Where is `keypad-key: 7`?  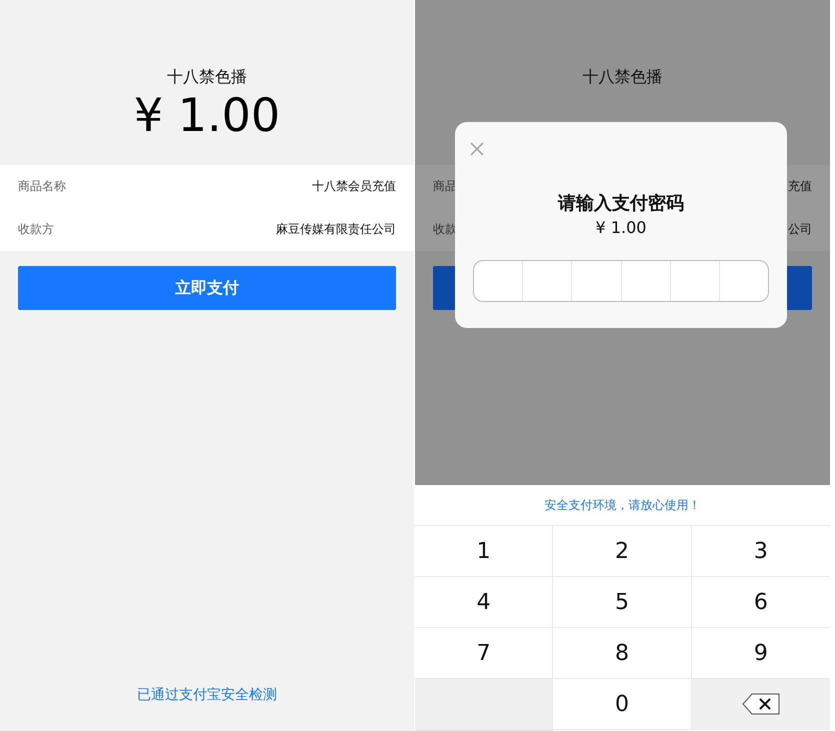
keypad-key: 7 is located at coordinates (484, 653).